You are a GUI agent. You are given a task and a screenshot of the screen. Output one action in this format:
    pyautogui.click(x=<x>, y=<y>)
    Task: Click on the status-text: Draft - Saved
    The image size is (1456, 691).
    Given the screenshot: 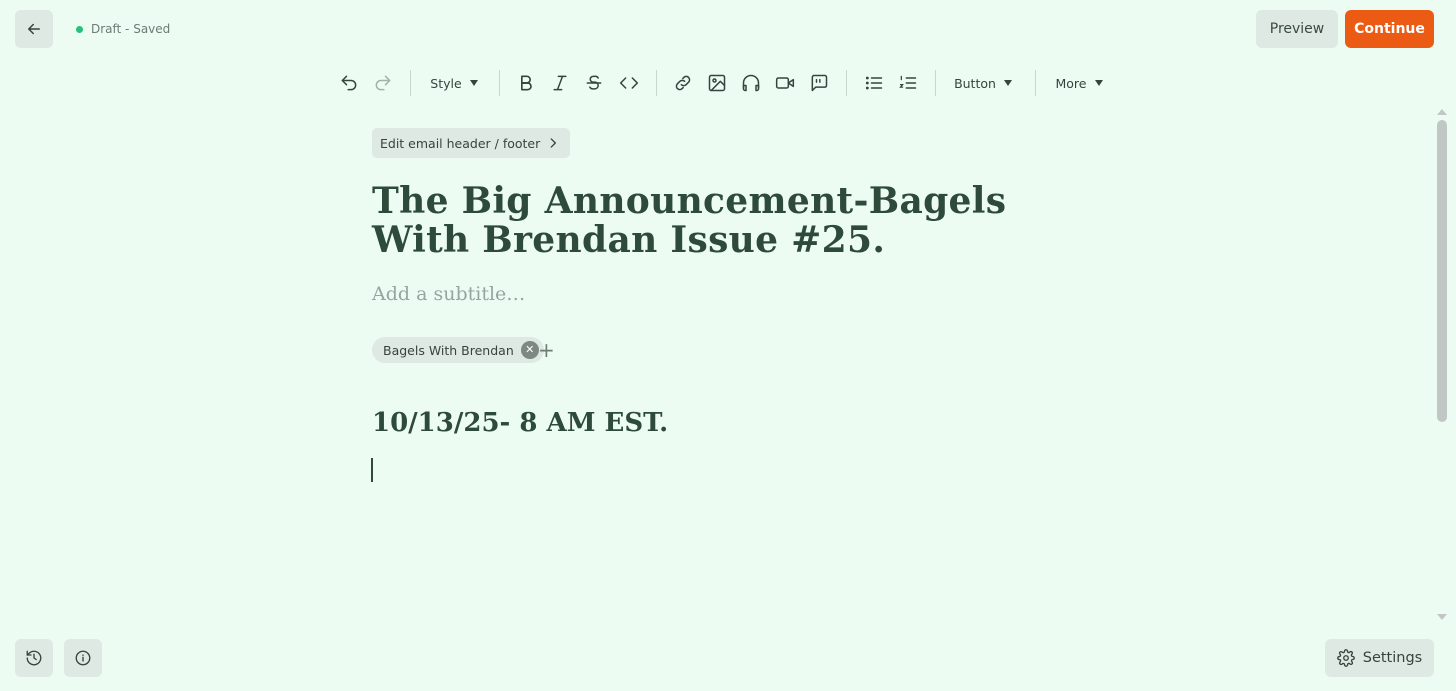 What is the action you would take?
    pyautogui.click(x=131, y=29)
    